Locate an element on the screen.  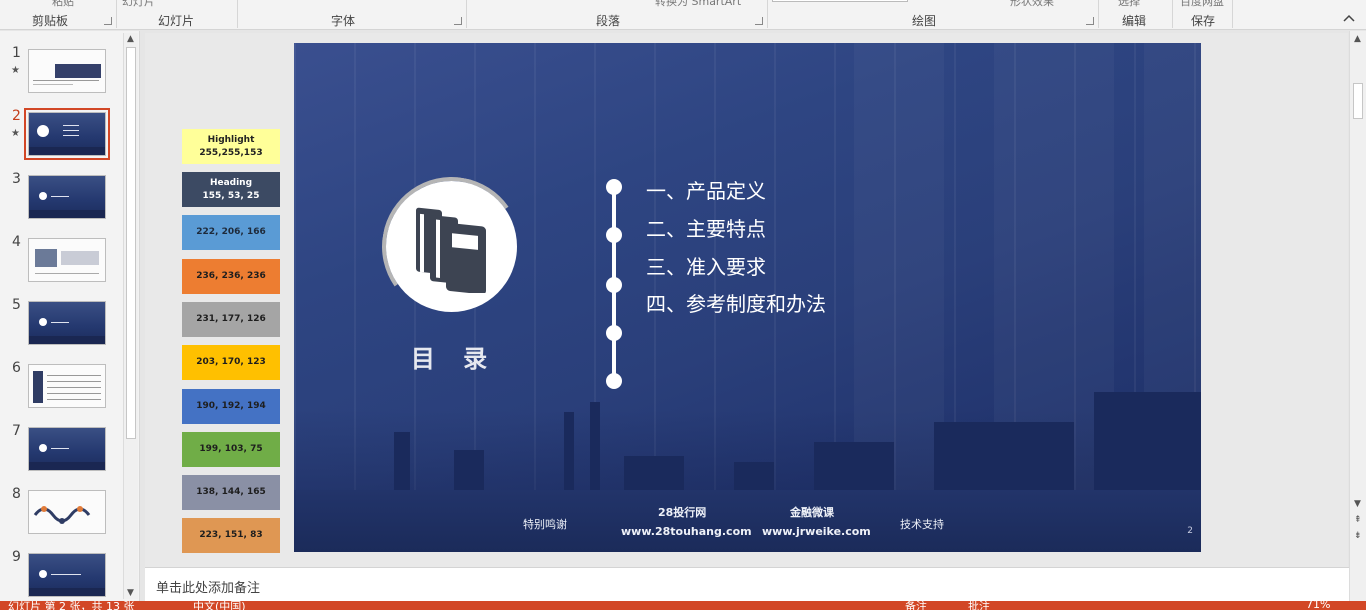
thumbnail-slide-2: 2 ★ is located at coordinates (62, 127).